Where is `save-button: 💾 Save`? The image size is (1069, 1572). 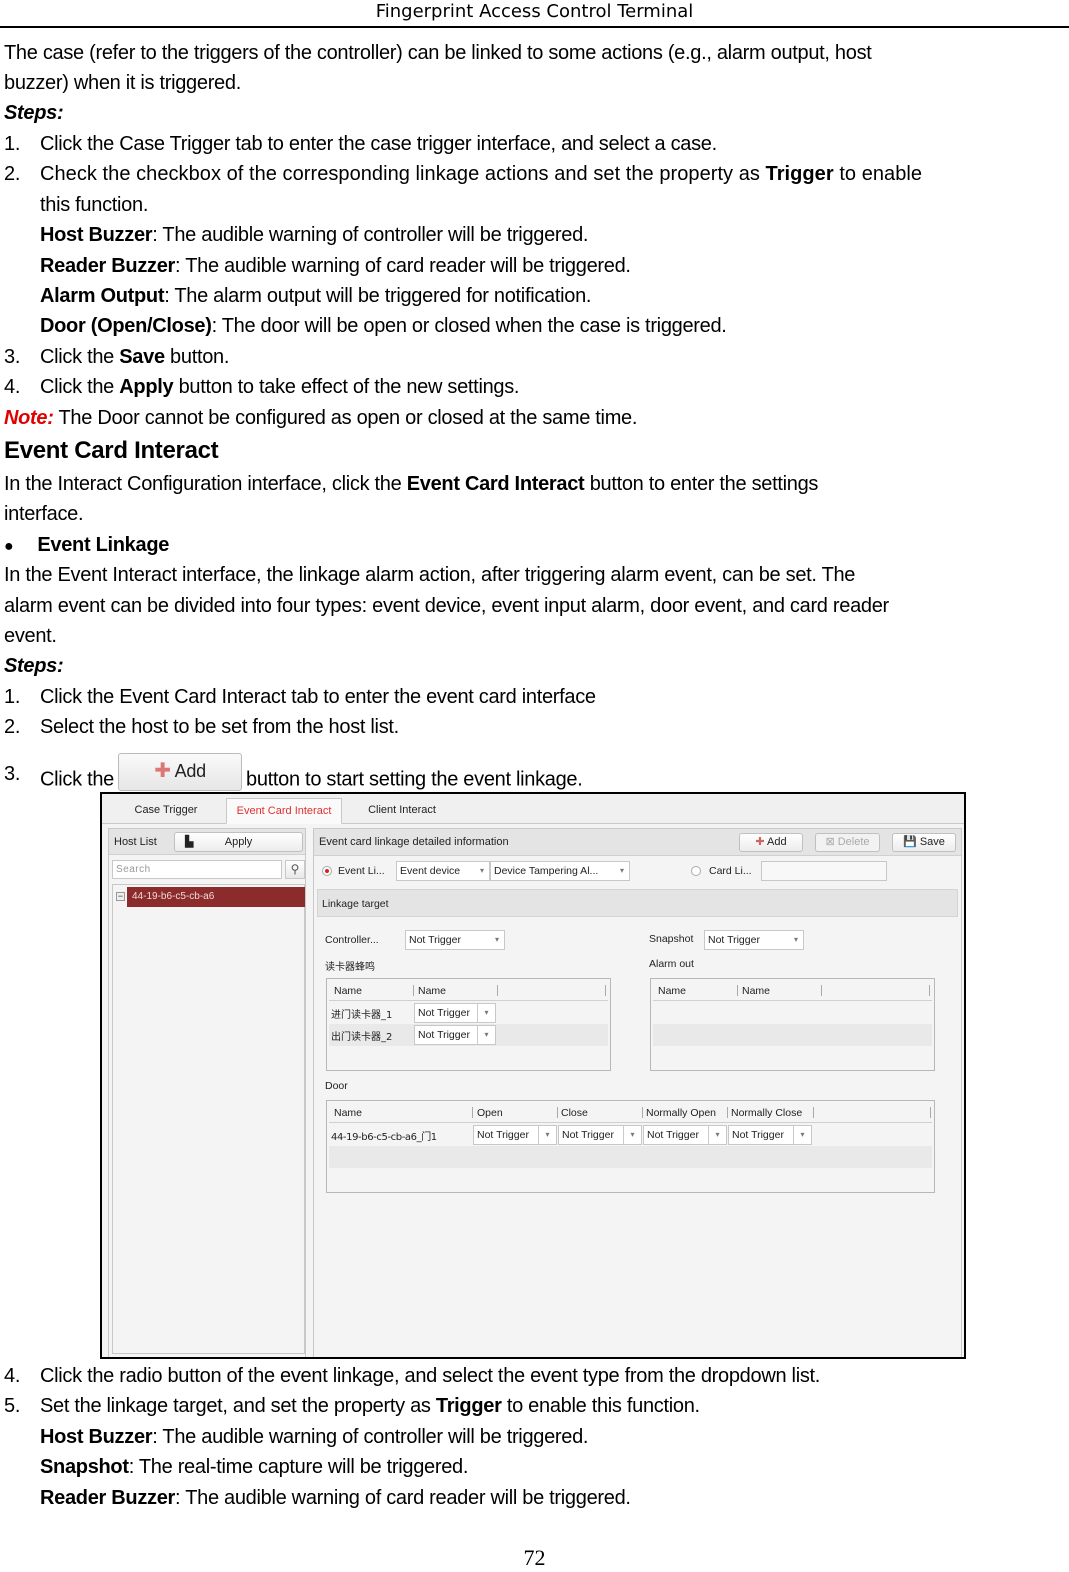 save-button: 💾 Save is located at coordinates (924, 842).